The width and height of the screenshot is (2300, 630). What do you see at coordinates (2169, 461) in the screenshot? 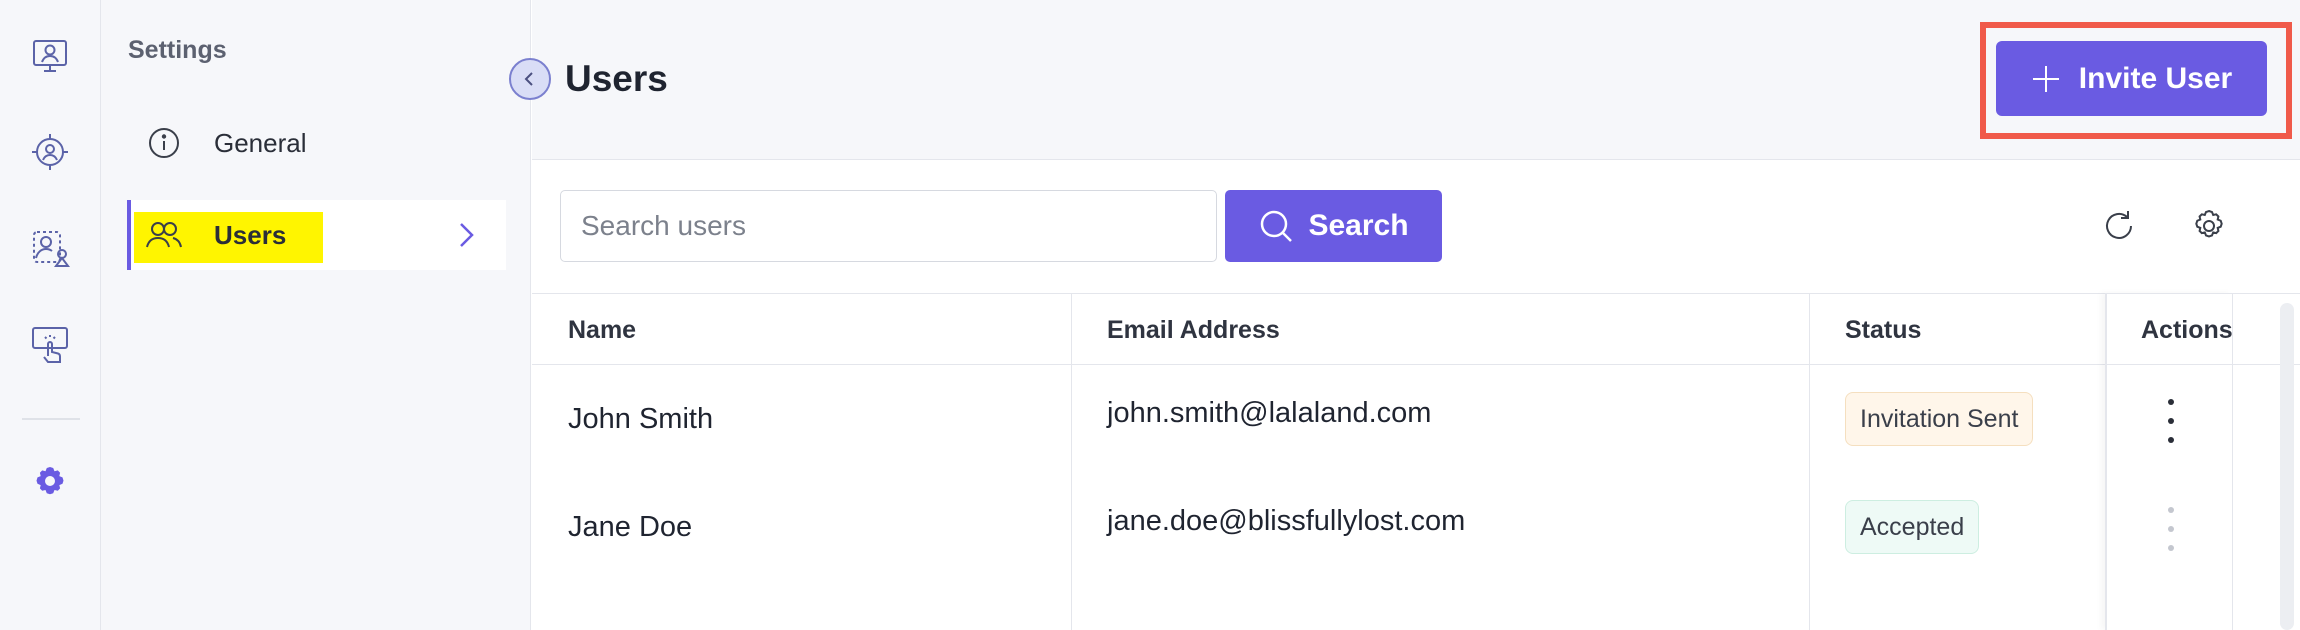
I see `actions-column: Actions` at bounding box center [2169, 461].